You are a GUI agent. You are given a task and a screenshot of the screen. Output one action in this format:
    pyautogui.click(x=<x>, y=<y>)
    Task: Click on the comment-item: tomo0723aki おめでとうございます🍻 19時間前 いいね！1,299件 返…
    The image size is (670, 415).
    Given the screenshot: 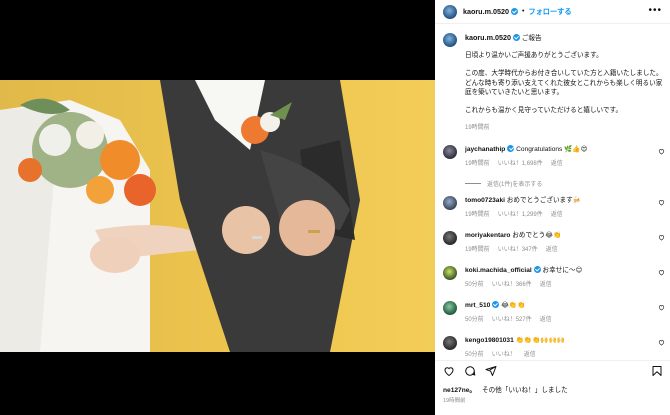 What is the action you would take?
    pyautogui.click(x=555, y=207)
    